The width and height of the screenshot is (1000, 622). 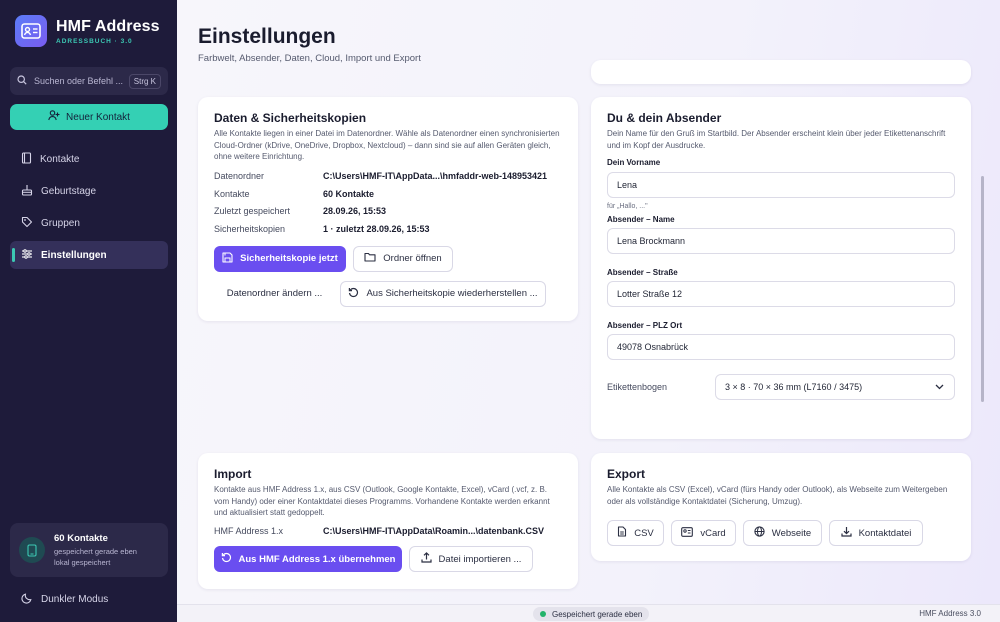 What do you see at coordinates (252, 211) in the screenshot?
I see `info-key: Zuletzt gespeichert` at bounding box center [252, 211].